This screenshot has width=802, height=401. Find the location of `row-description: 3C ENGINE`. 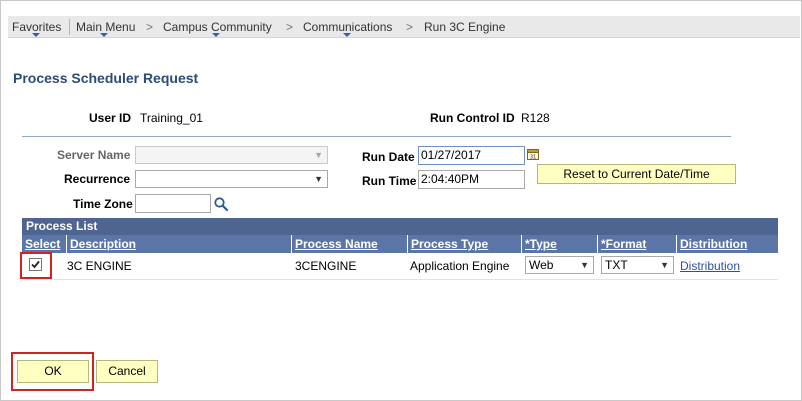

row-description: 3C ENGINE is located at coordinates (99, 266).